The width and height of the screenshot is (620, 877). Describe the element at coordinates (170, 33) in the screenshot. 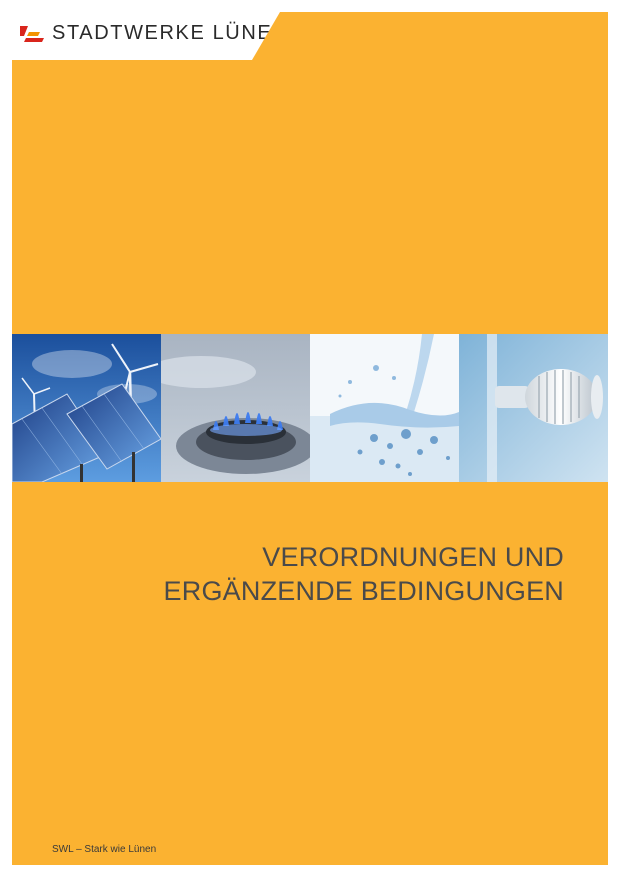

I see `brand-name: STADTWERKE LÜNEN` at that location.